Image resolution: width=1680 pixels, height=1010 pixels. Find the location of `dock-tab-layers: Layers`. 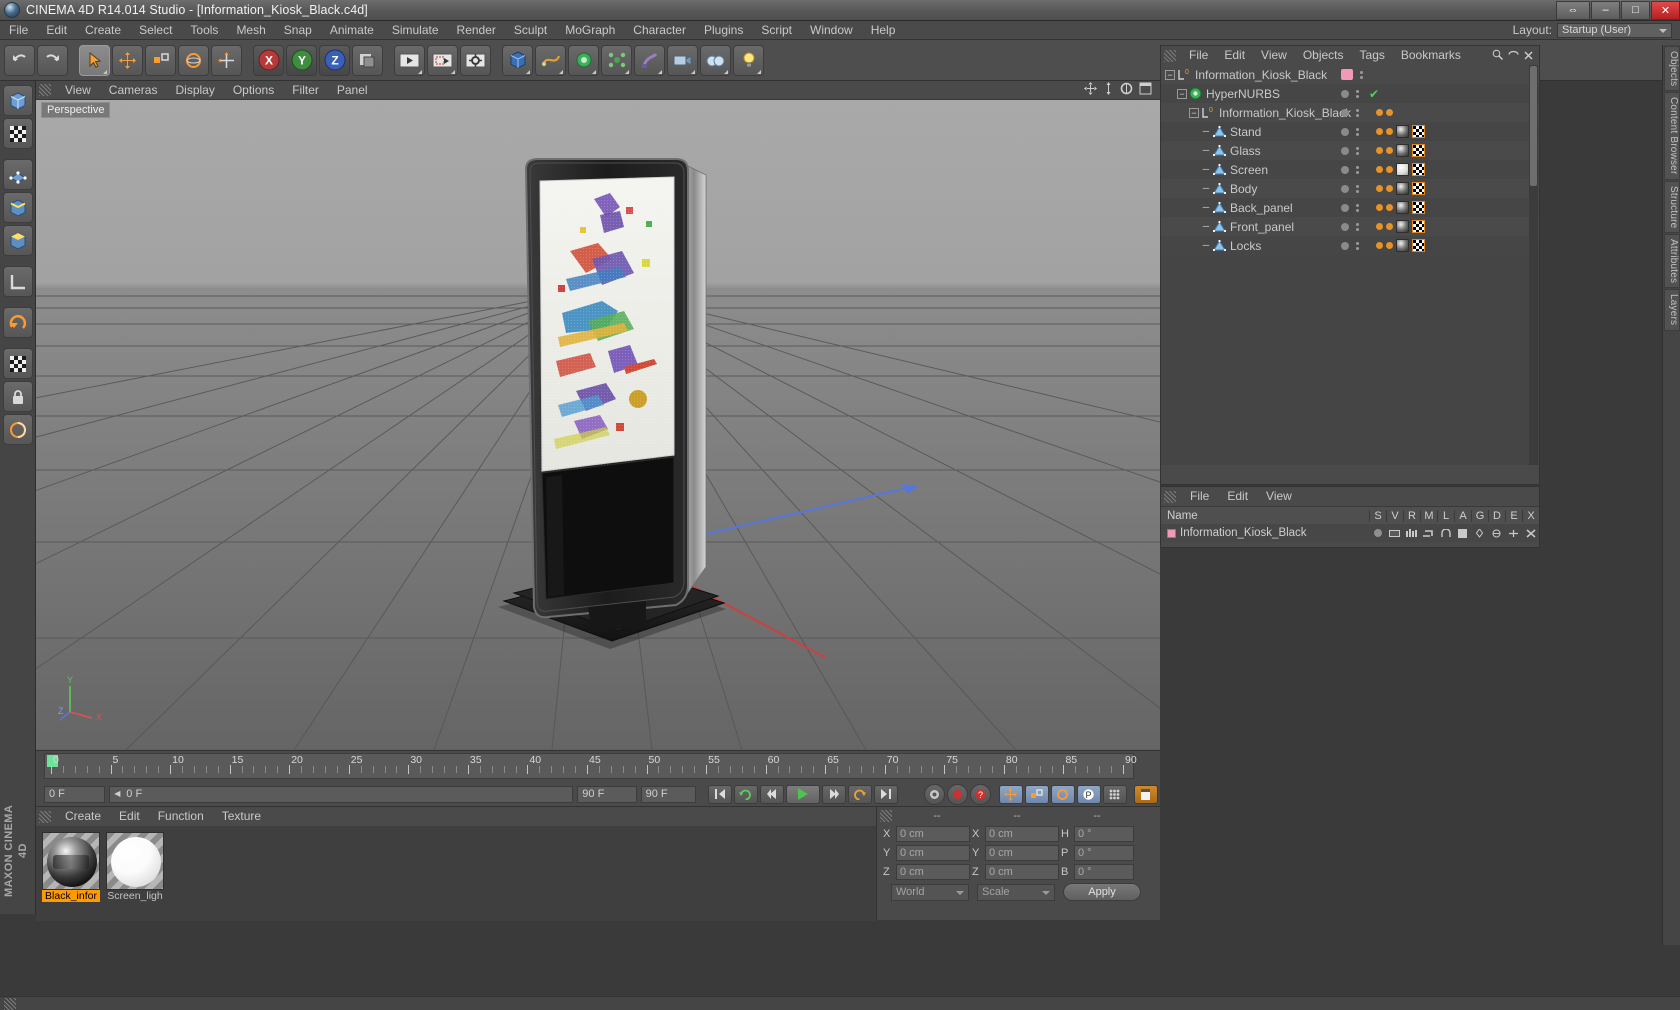

dock-tab-layers: Layers is located at coordinates (1672, 310).